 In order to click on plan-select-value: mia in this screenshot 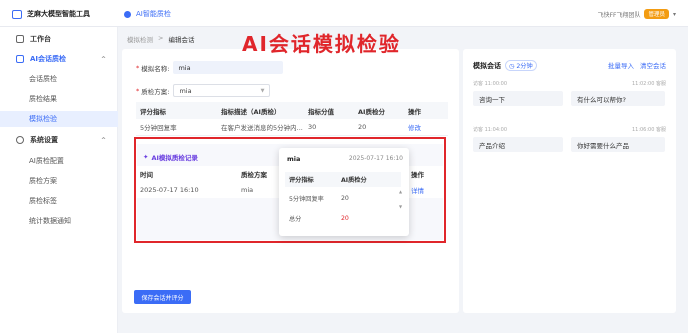, I will do `click(185, 90)`.